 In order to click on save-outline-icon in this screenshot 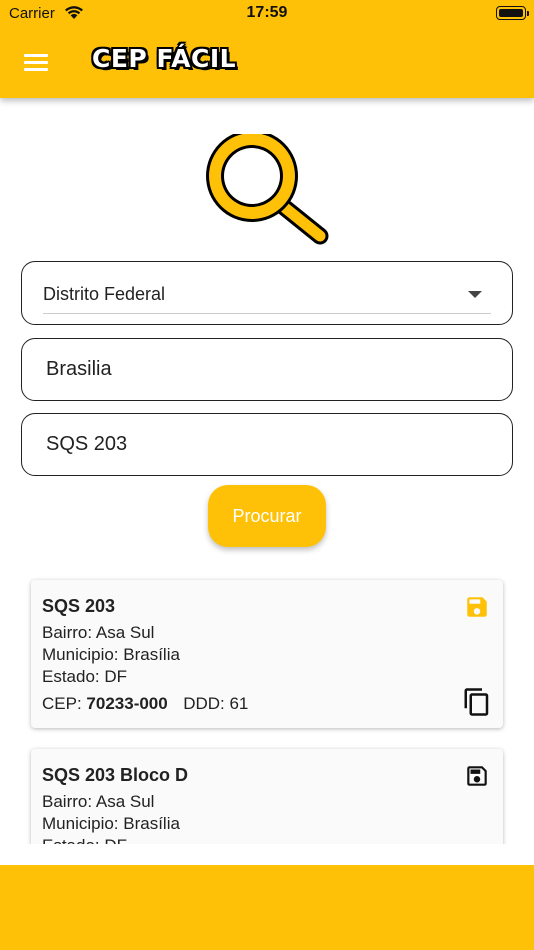, I will do `click(477, 776)`.